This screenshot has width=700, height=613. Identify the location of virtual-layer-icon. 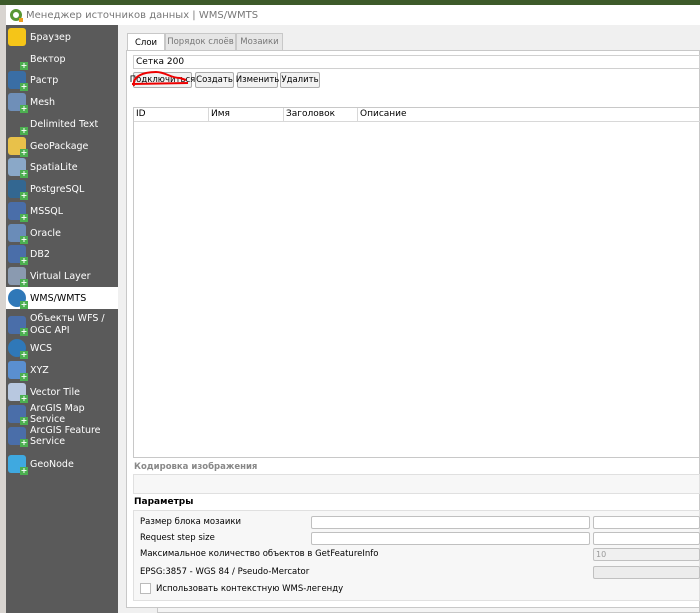
(18, 277).